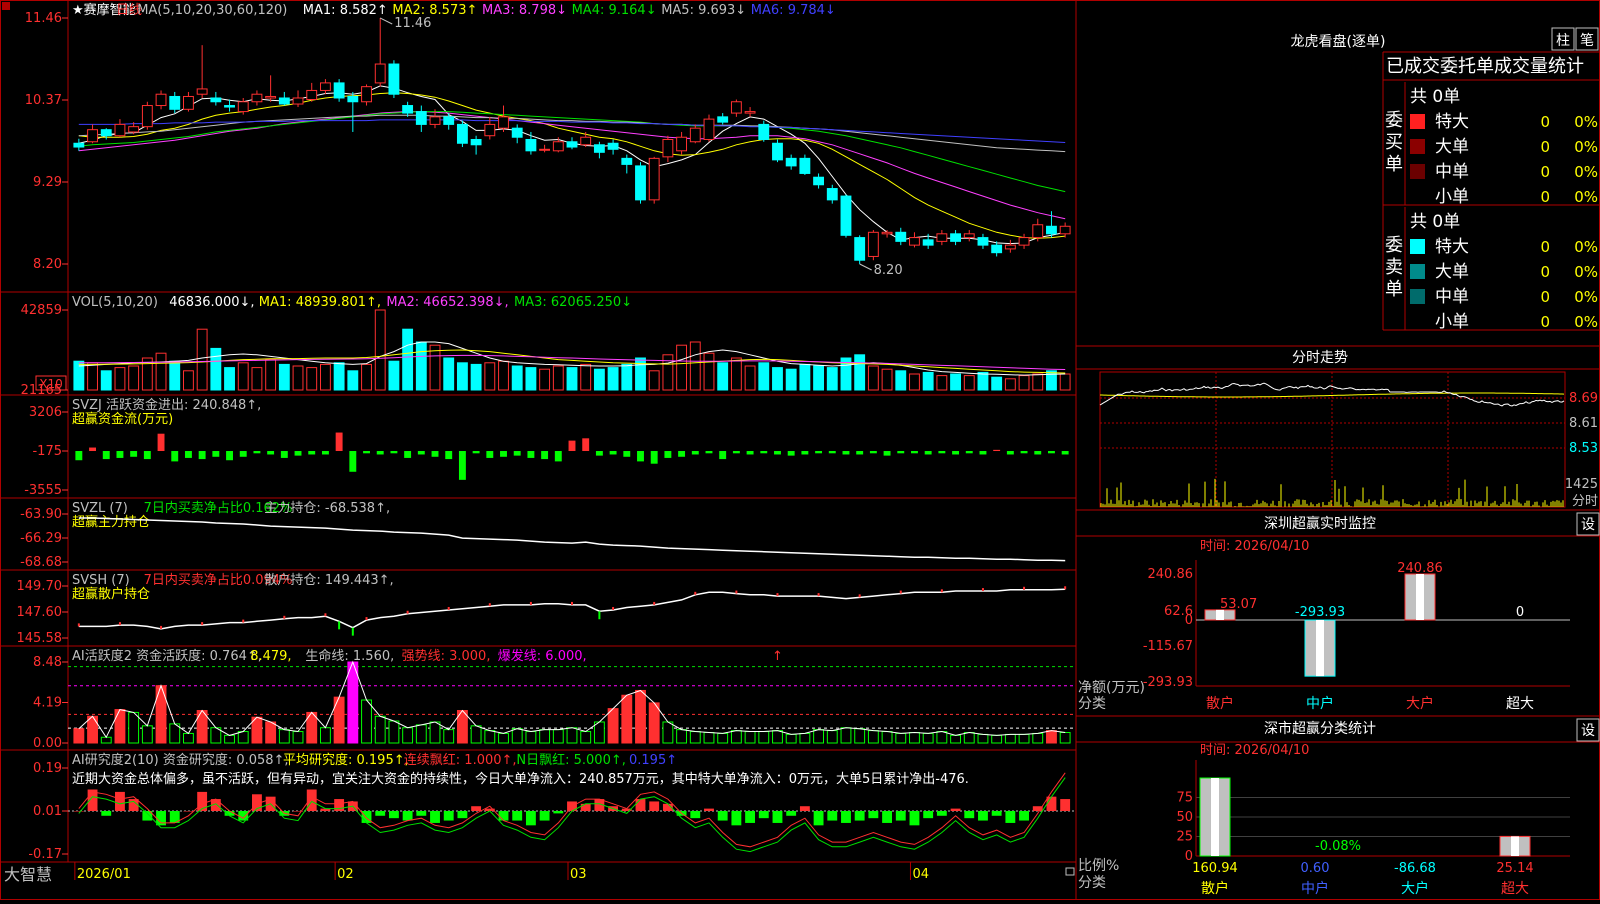  What do you see at coordinates (1586, 272) in the screenshot?
I see `order-pct: 0%` at bounding box center [1586, 272].